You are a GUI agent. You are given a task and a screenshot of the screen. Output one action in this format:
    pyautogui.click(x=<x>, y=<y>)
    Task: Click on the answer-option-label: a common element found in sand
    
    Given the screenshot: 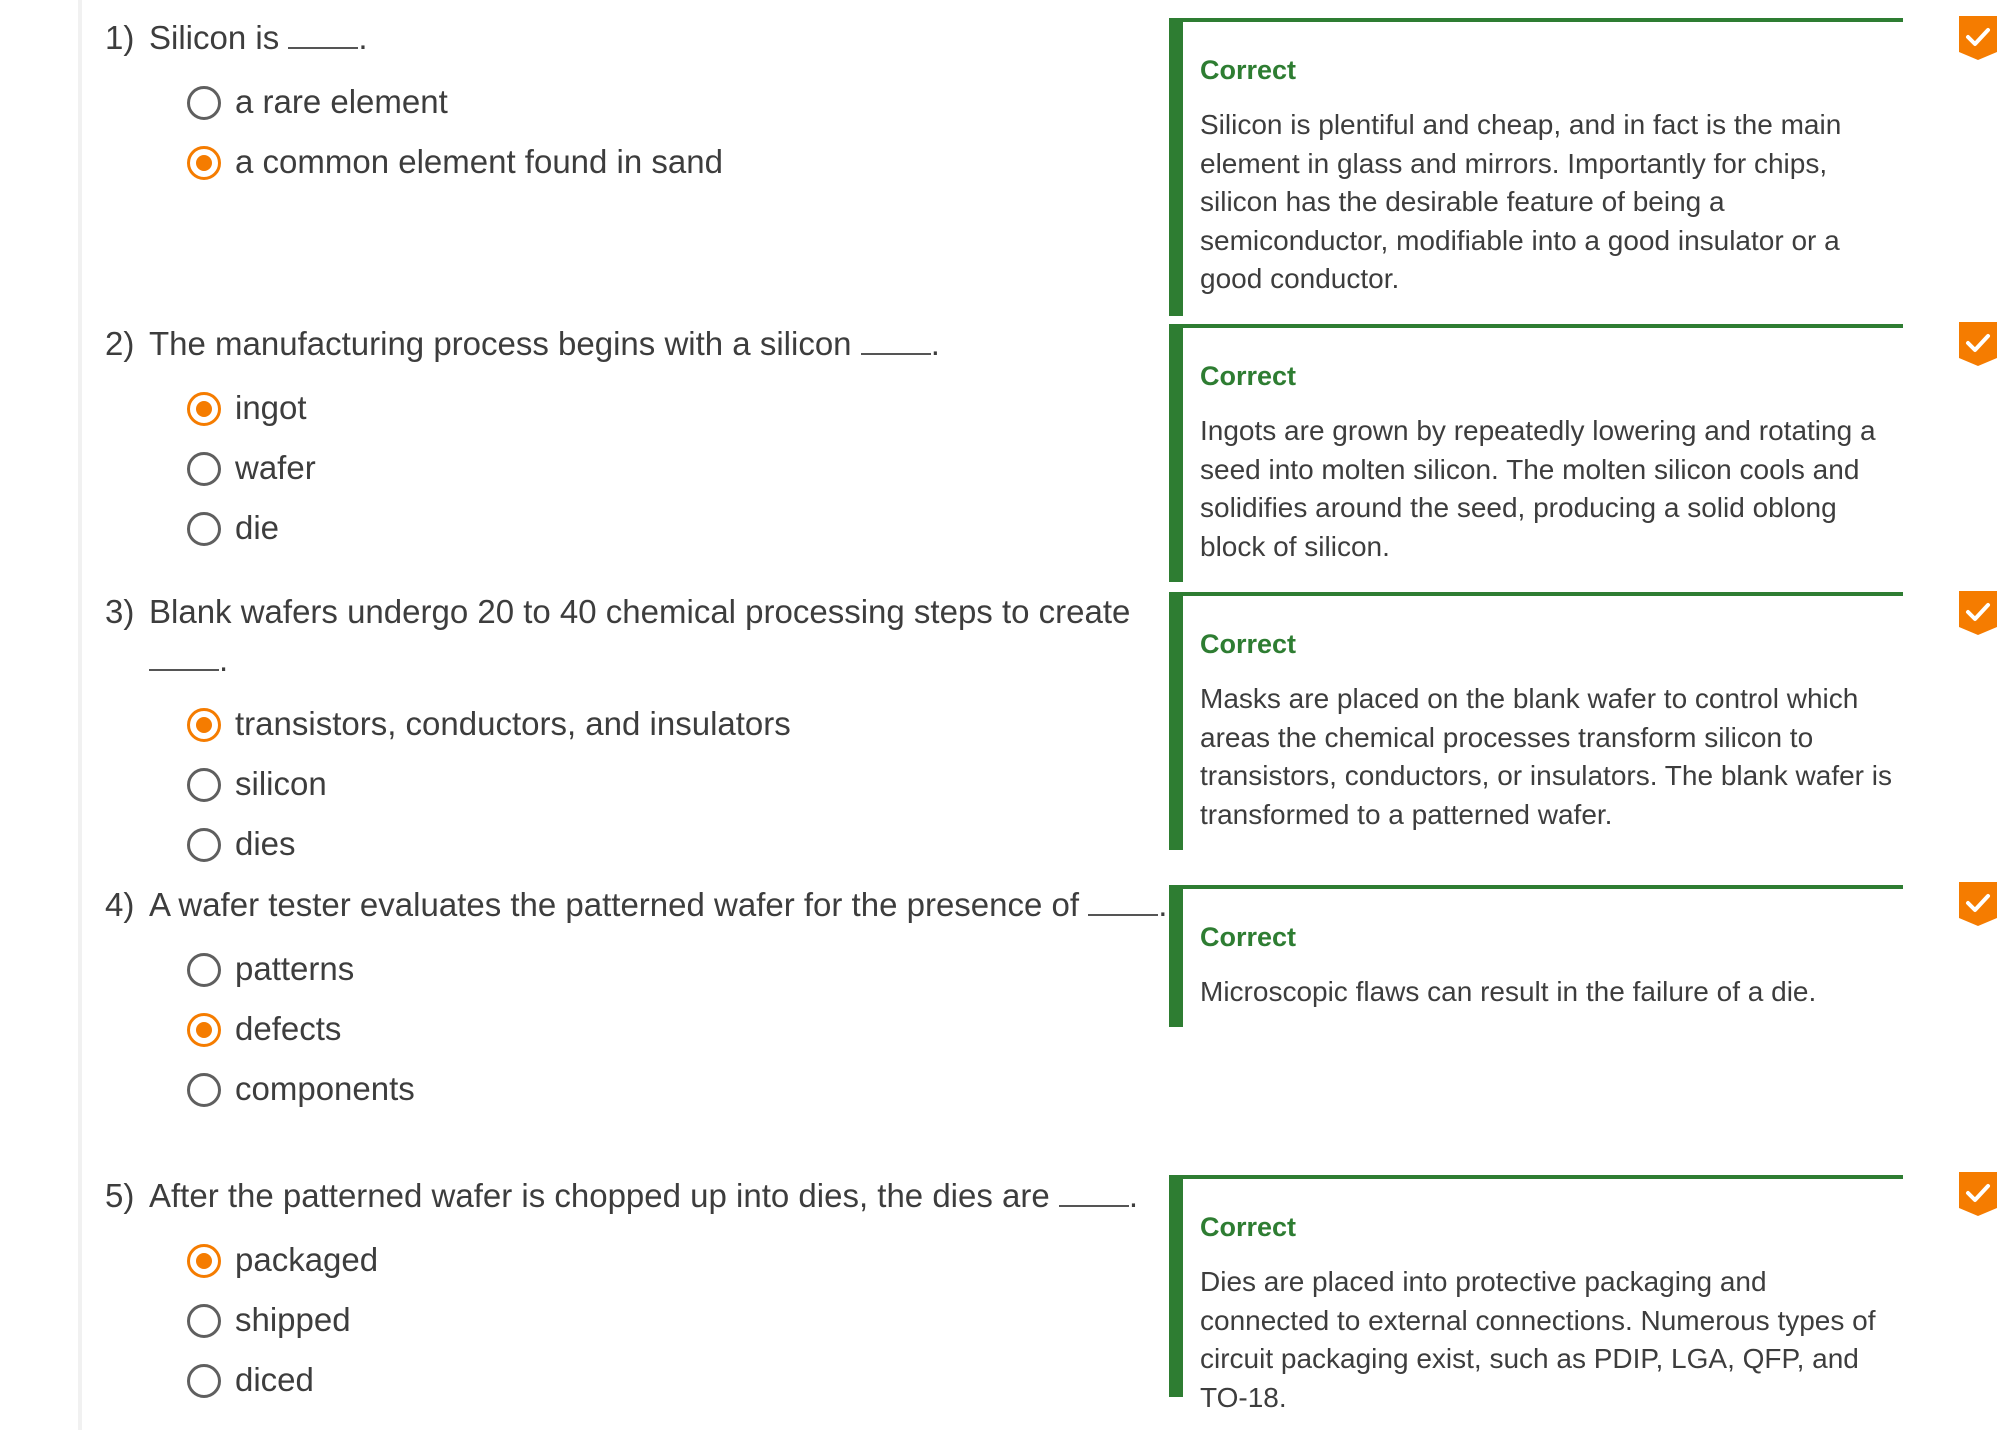 What is the action you would take?
    pyautogui.click(x=479, y=161)
    